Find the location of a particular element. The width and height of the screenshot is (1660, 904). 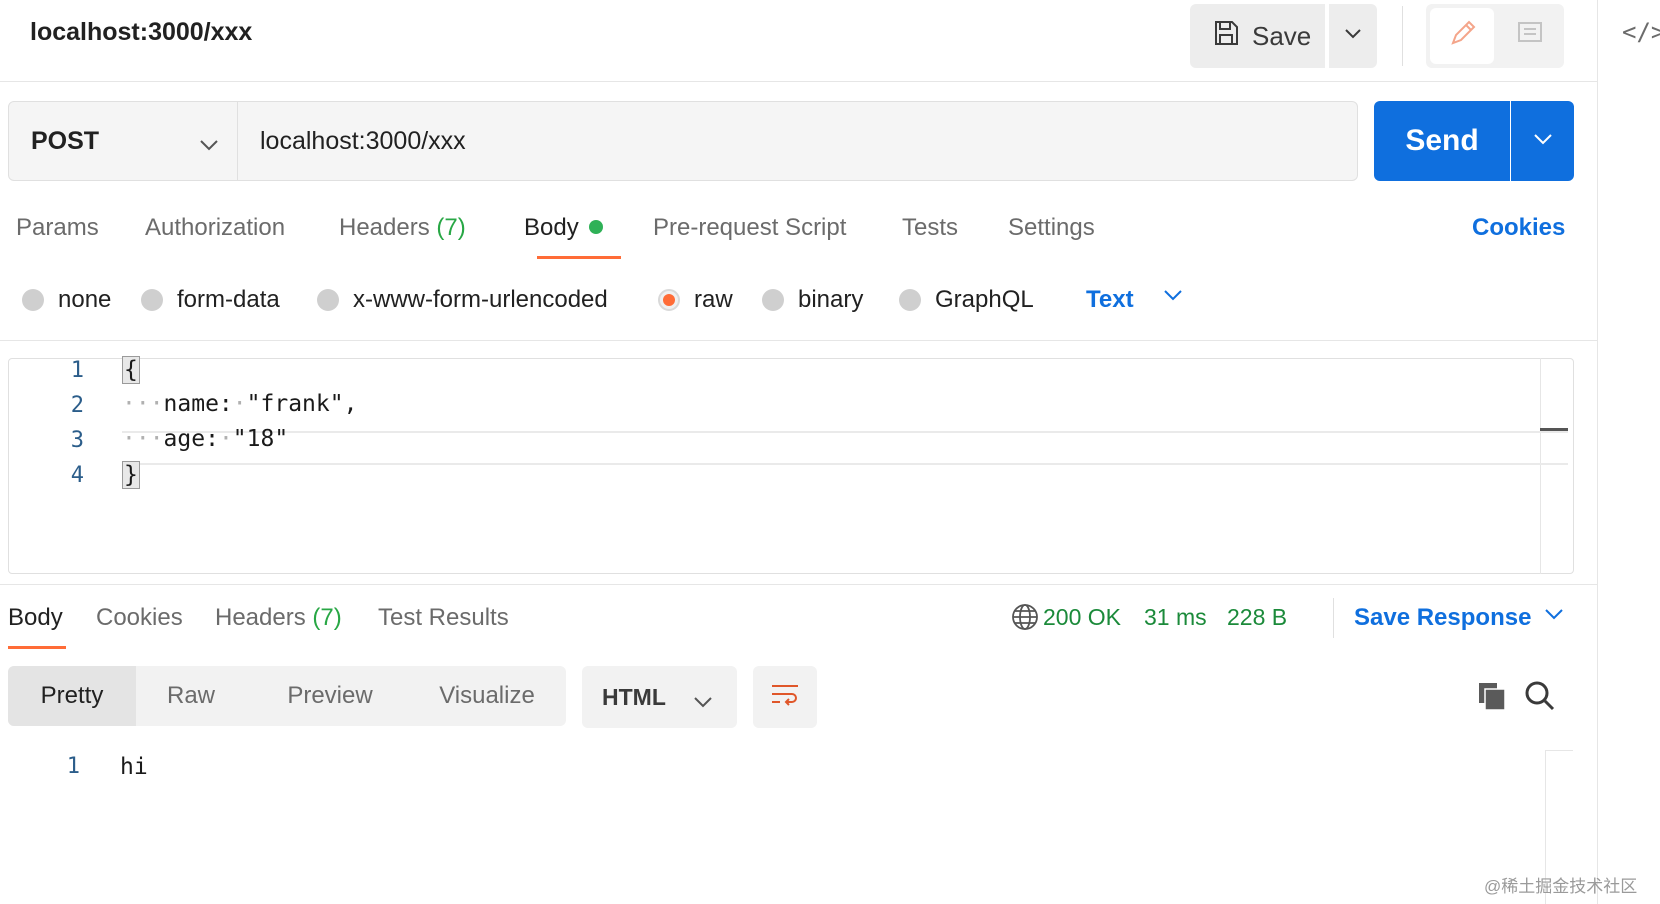

body-type-raw: raw is located at coordinates (695, 300).